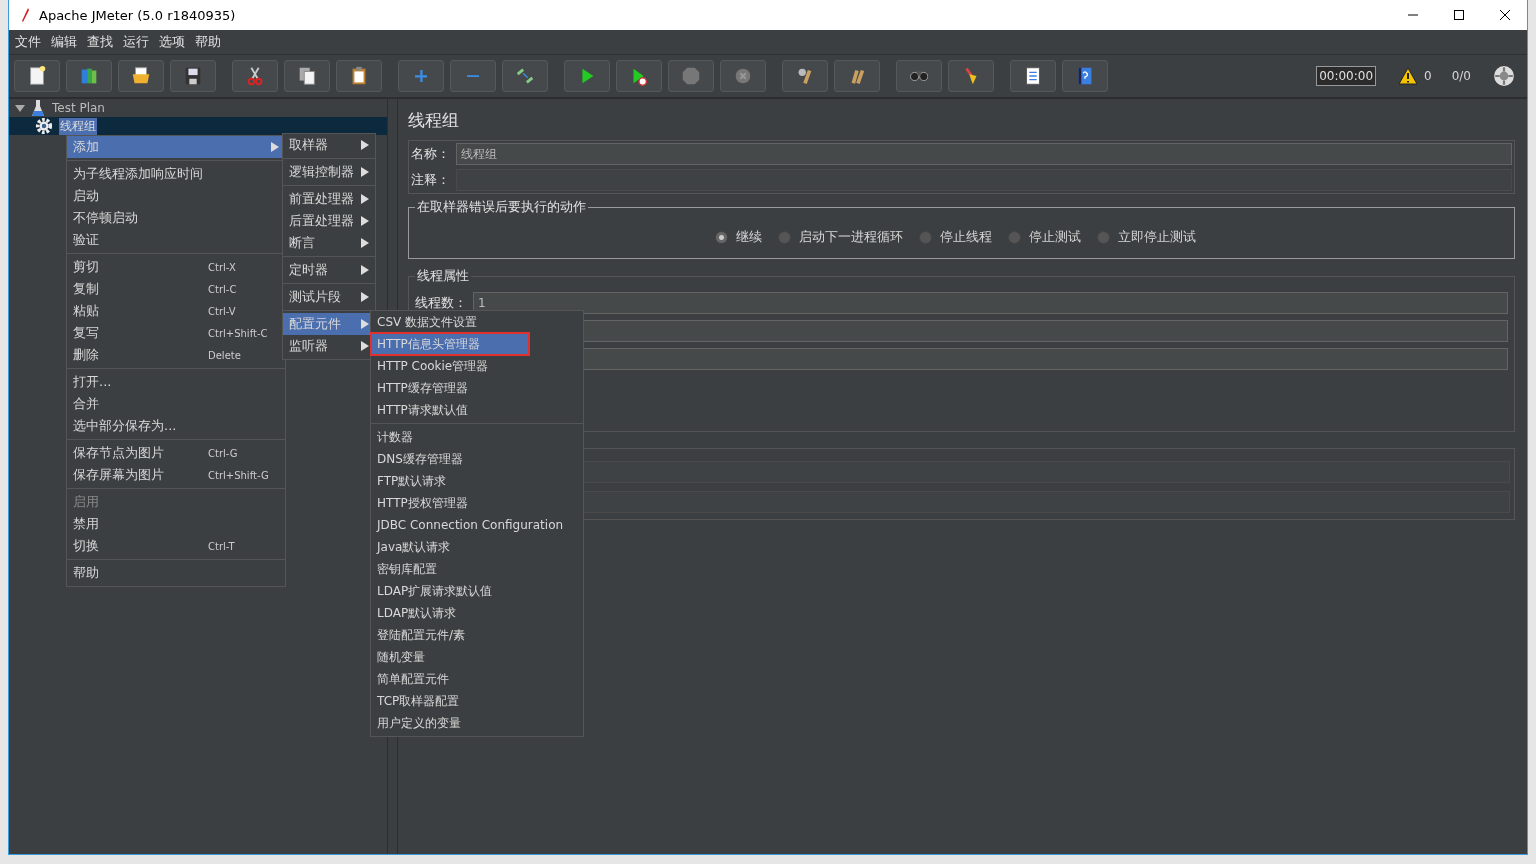 This screenshot has height=864, width=1536. What do you see at coordinates (176, 475) in the screenshot?
I see `menu-item: 保存屏幕为图片 Ctrl+Shift-G` at bounding box center [176, 475].